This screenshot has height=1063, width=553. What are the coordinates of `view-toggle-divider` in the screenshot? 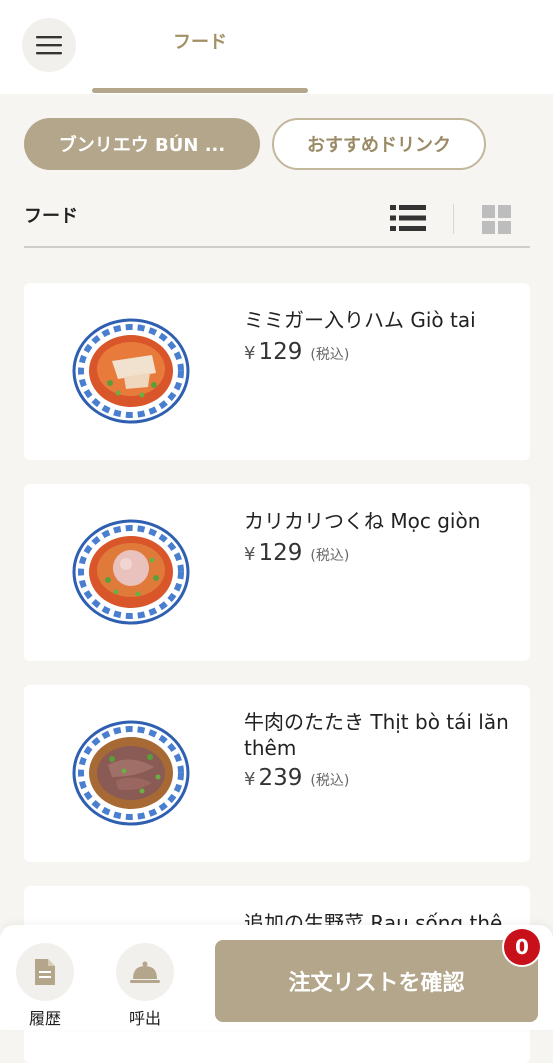 It's located at (453, 219).